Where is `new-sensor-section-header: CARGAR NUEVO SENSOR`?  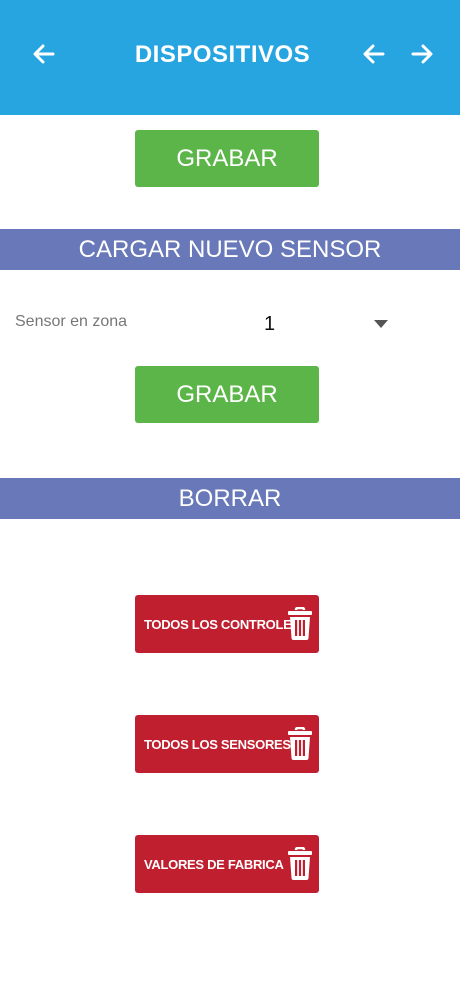 new-sensor-section-header: CARGAR NUEVO SENSOR is located at coordinates (230, 249).